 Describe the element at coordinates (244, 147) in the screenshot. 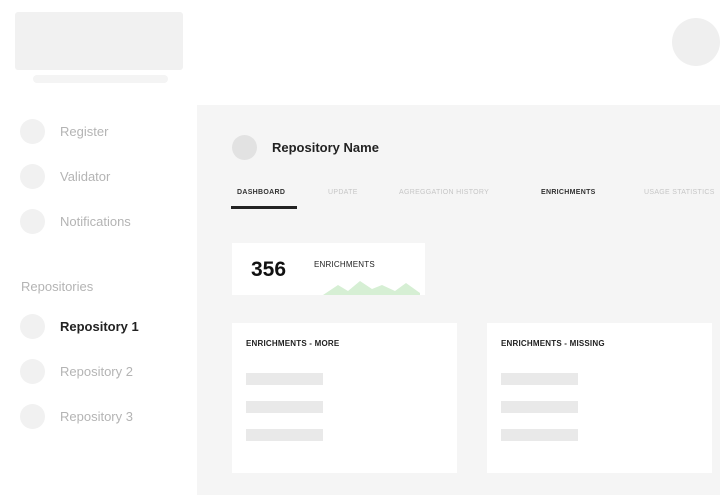

I see `repository-avatar` at that location.